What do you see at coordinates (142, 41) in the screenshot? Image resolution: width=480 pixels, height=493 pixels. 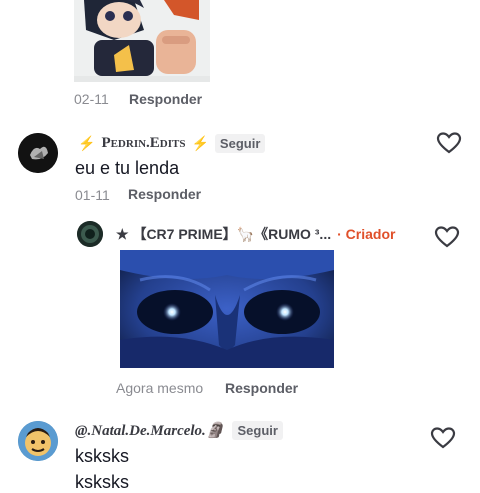 I see `comment-sticker-image` at bounding box center [142, 41].